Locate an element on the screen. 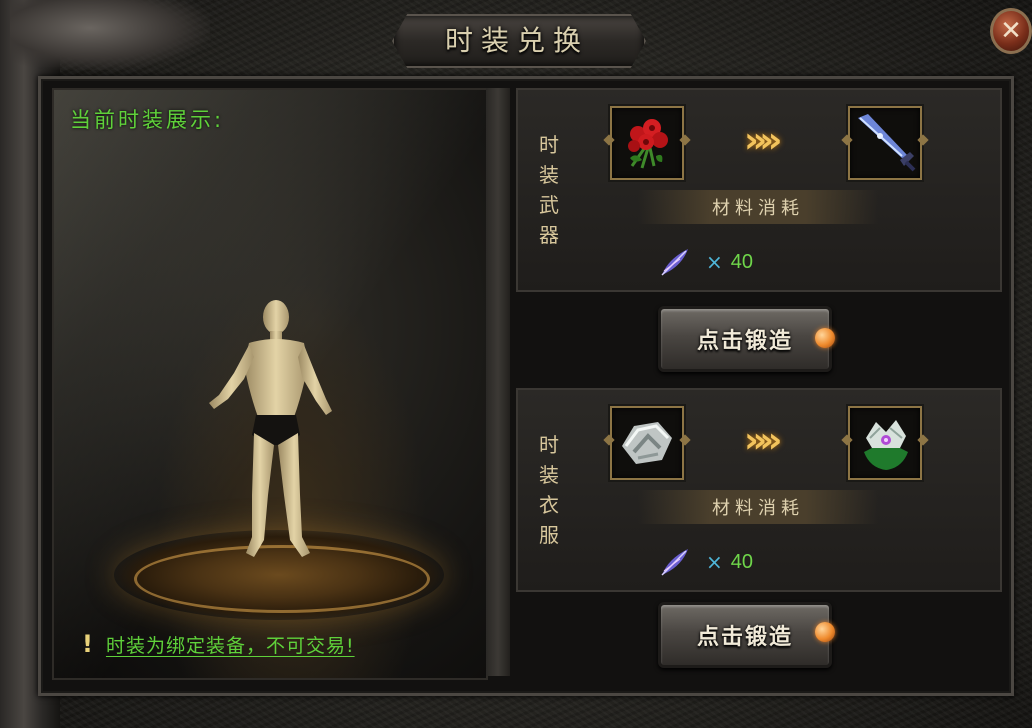 The image size is (1032, 728). crystal-sword-icon is located at coordinates (887, 143).